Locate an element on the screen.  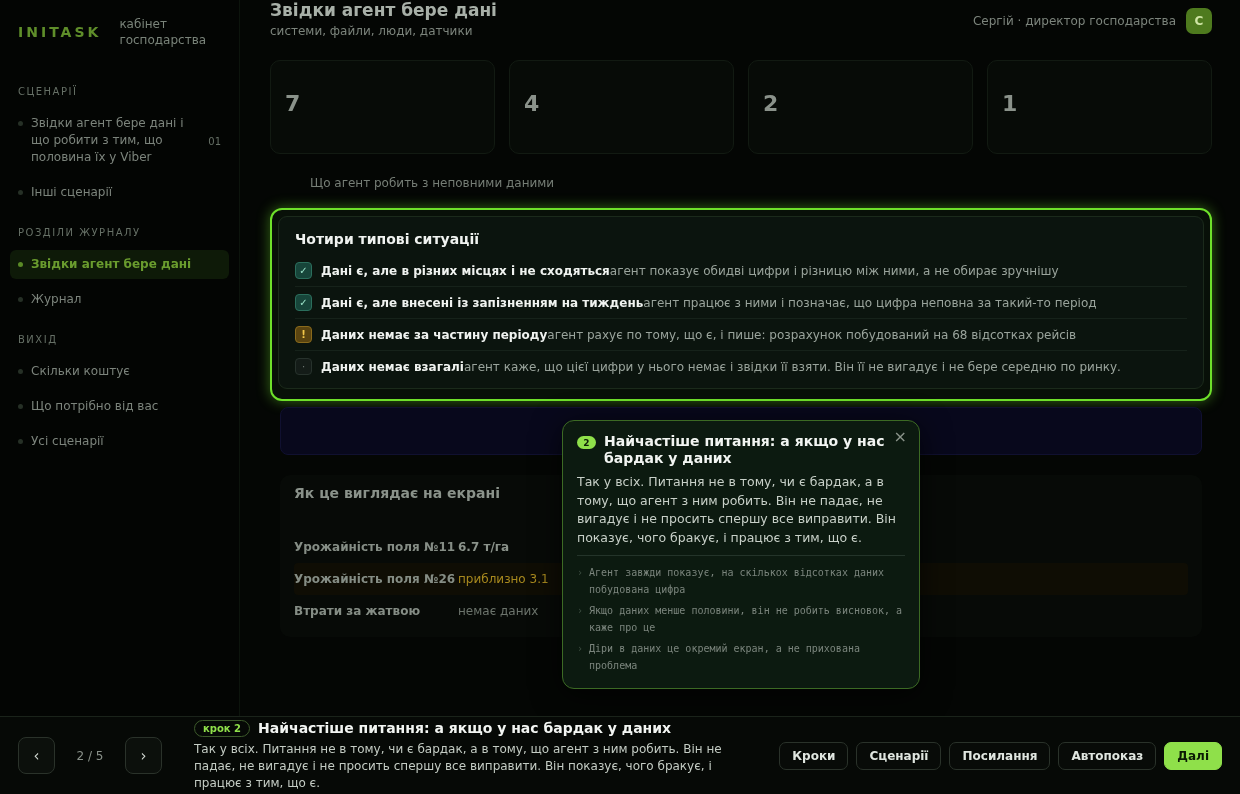
situation-text: Дані є, але внесені із запізненням на тижденьагент працює з ними і позначає, що цифра неповна за такий-то період is located at coordinates (709, 302).